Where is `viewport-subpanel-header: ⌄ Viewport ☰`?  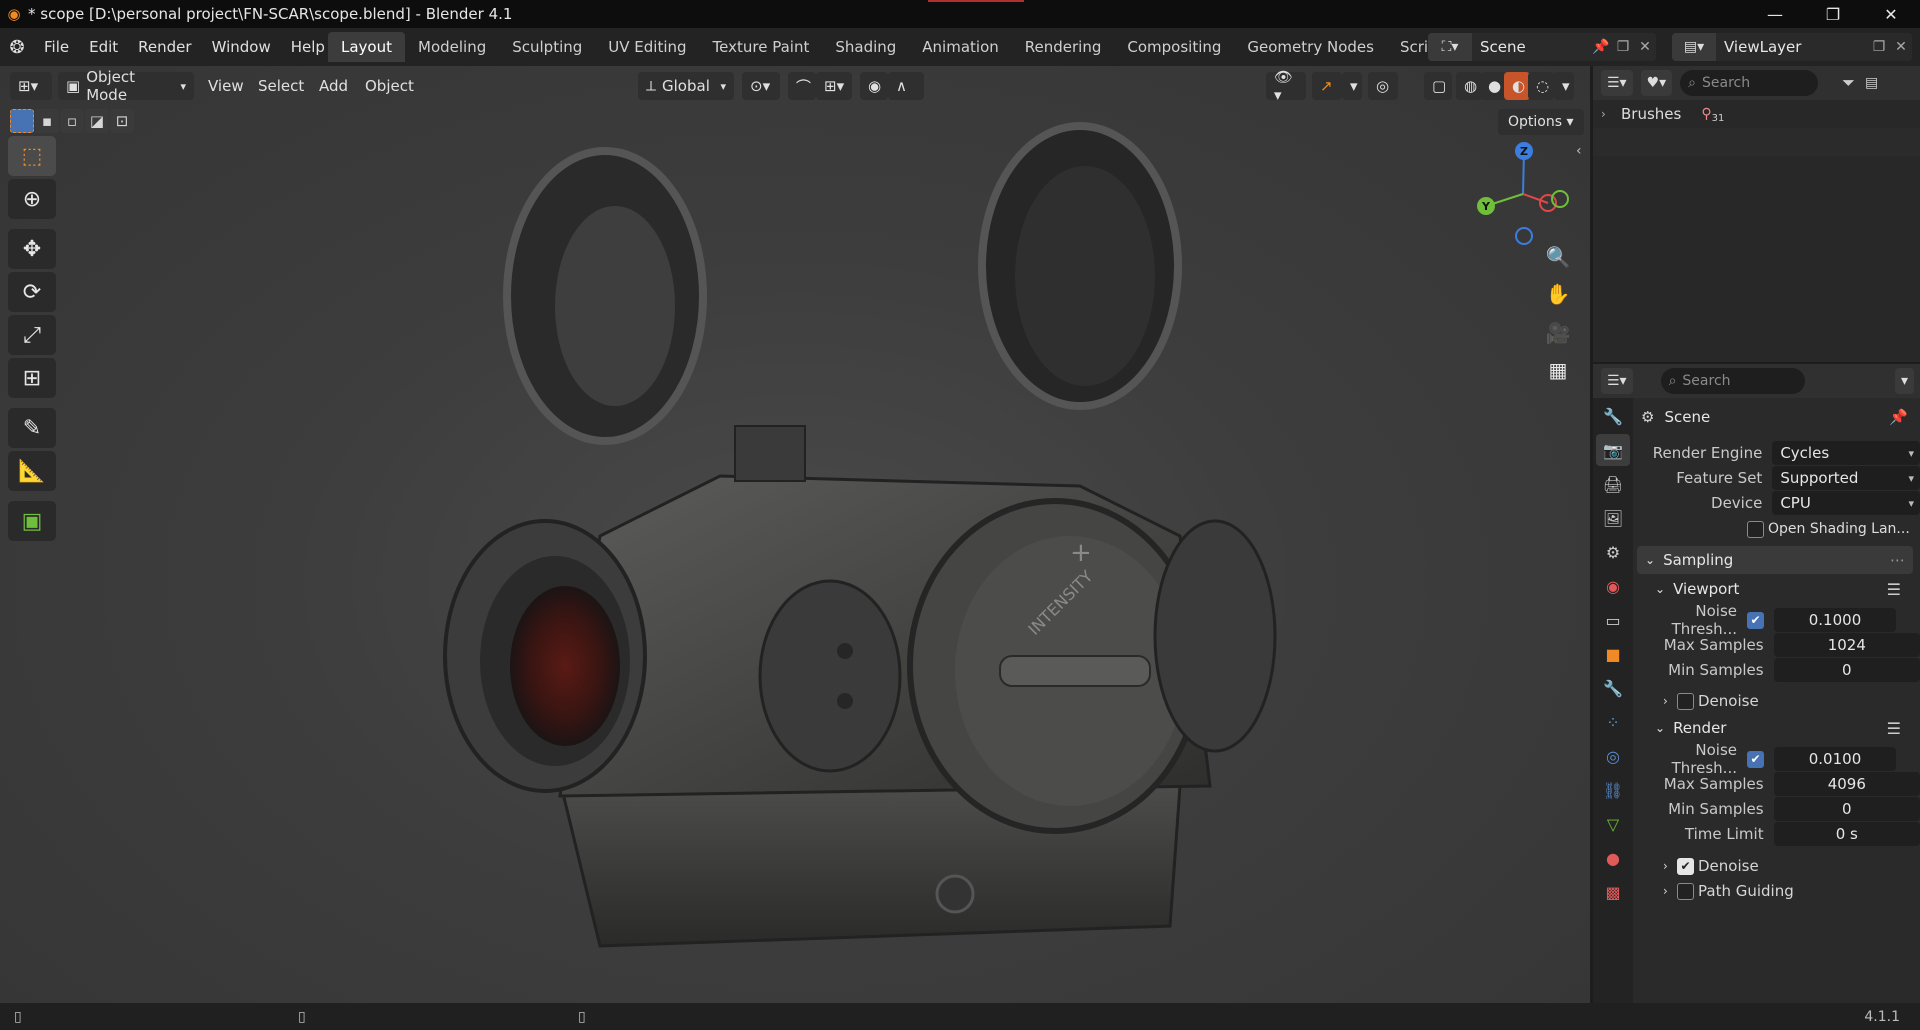
viewport-subpanel-header: ⌄ Viewport ☰ is located at coordinates (1775, 589).